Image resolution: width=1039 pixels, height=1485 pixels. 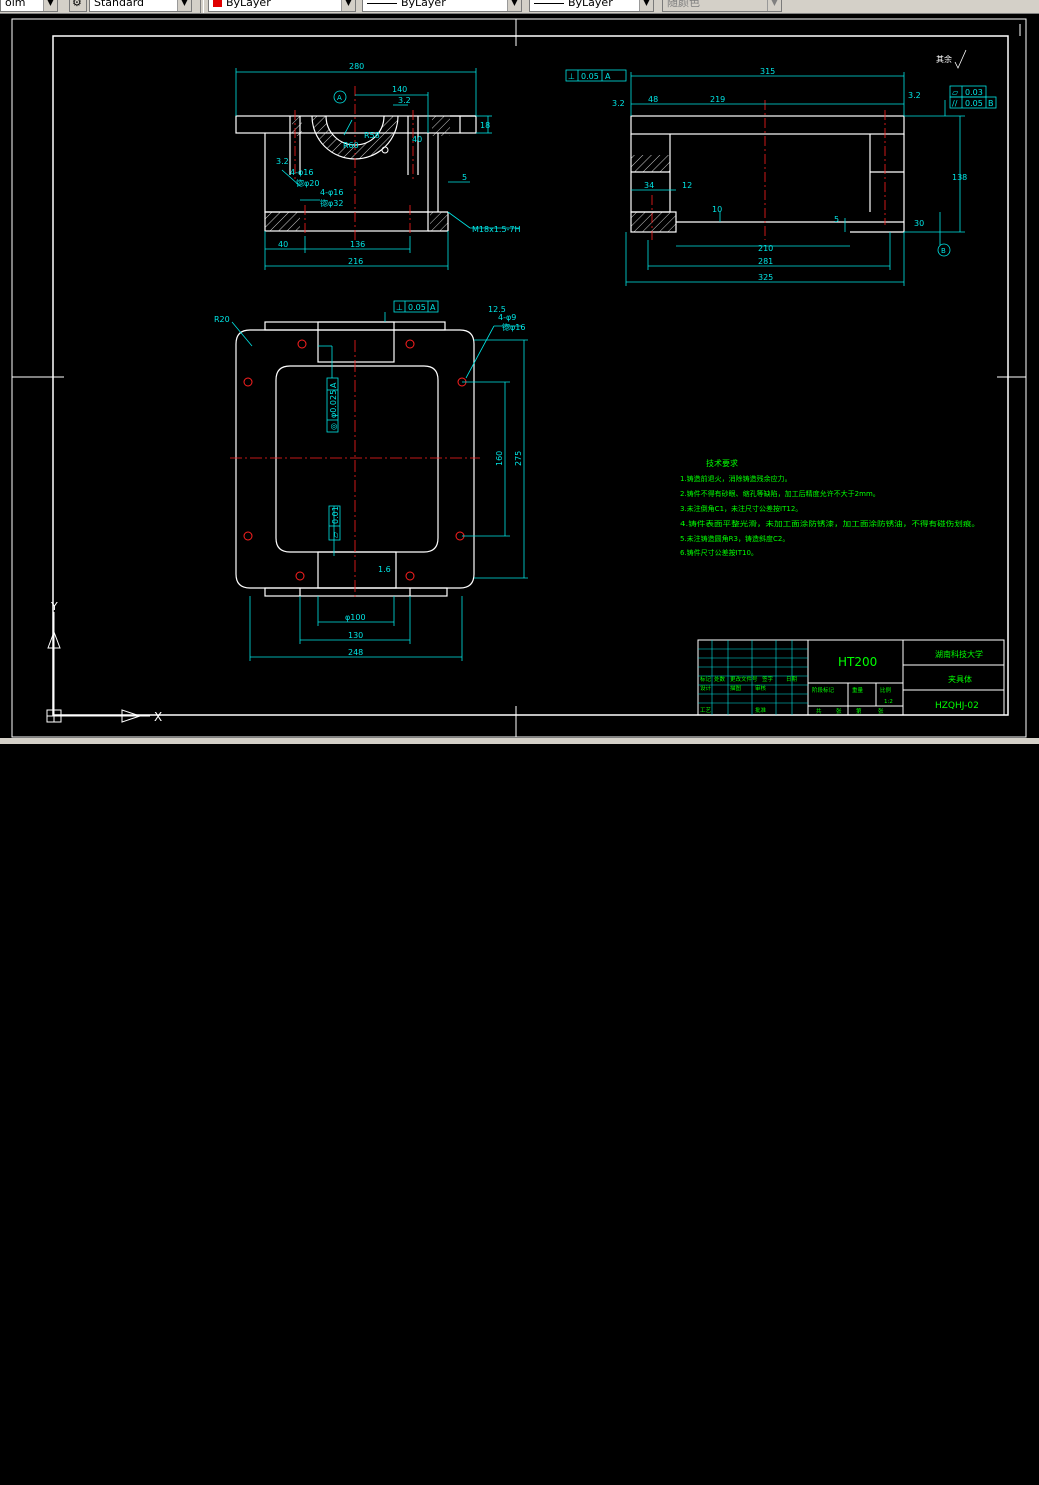 What do you see at coordinates (283, 244) in the screenshot?
I see `dim-40-bottom: 40` at bounding box center [283, 244].